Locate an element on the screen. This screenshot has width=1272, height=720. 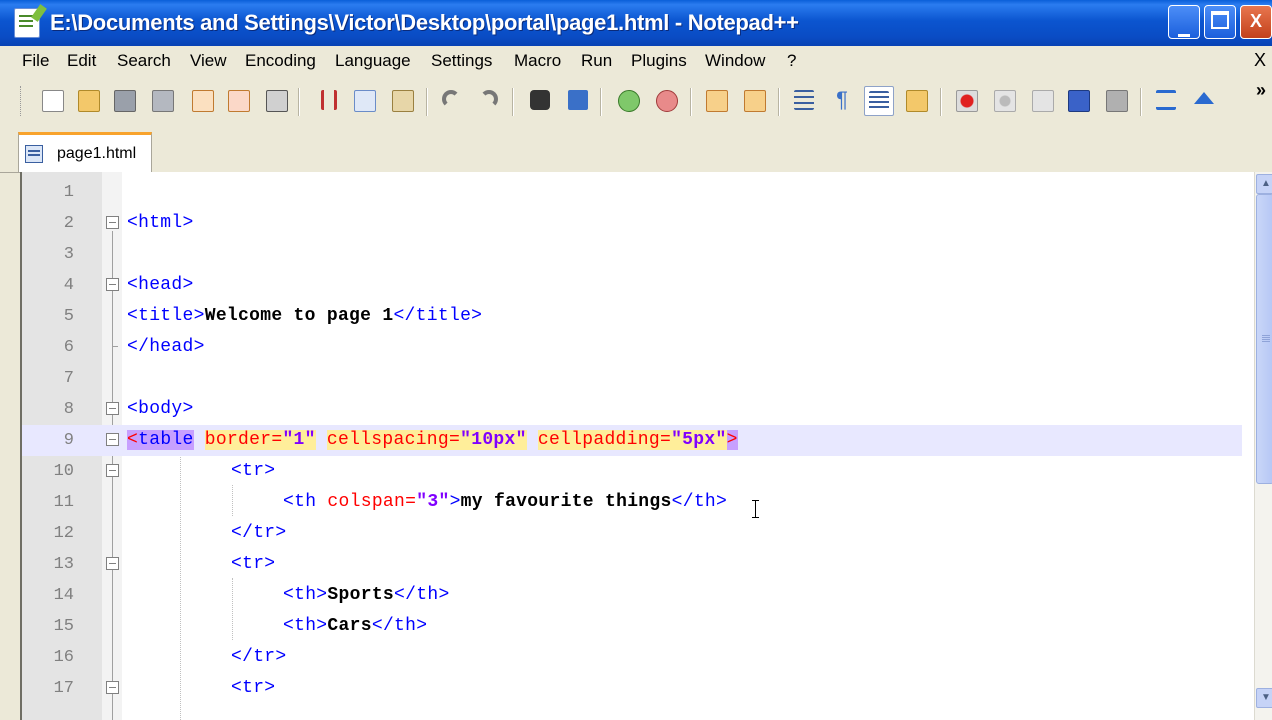
toolbar-overflow-button: » is located at coordinates (1261, 90).